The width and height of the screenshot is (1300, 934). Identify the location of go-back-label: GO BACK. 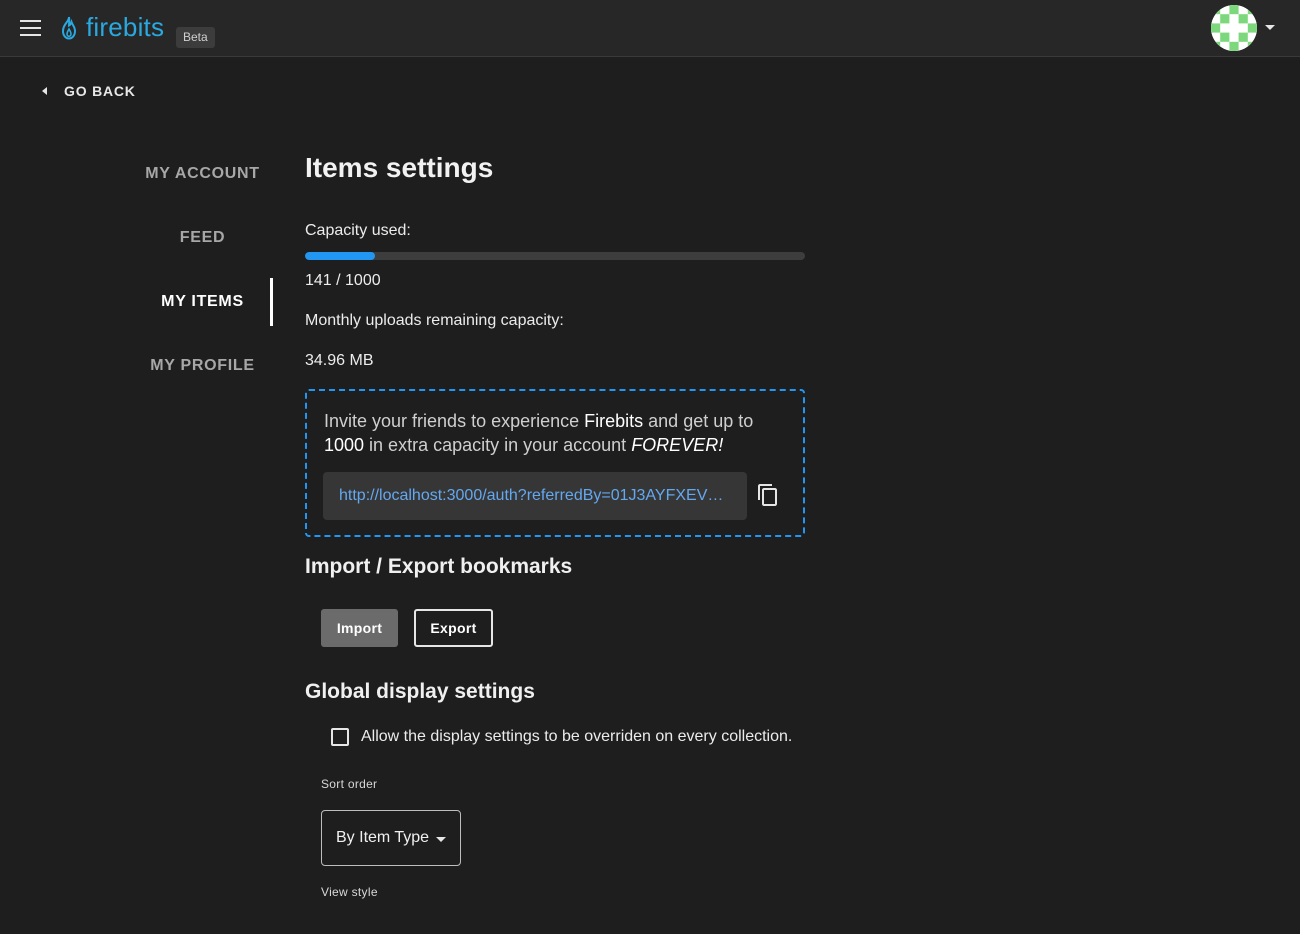
(100, 91).